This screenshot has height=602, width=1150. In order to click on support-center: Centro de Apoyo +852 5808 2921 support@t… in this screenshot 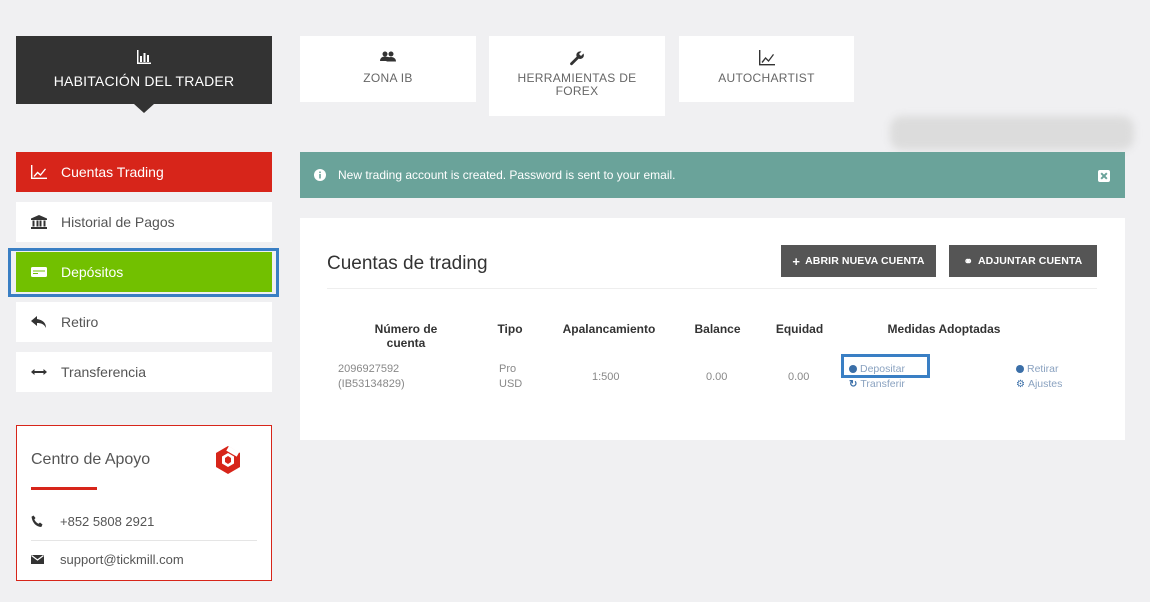, I will do `click(144, 503)`.